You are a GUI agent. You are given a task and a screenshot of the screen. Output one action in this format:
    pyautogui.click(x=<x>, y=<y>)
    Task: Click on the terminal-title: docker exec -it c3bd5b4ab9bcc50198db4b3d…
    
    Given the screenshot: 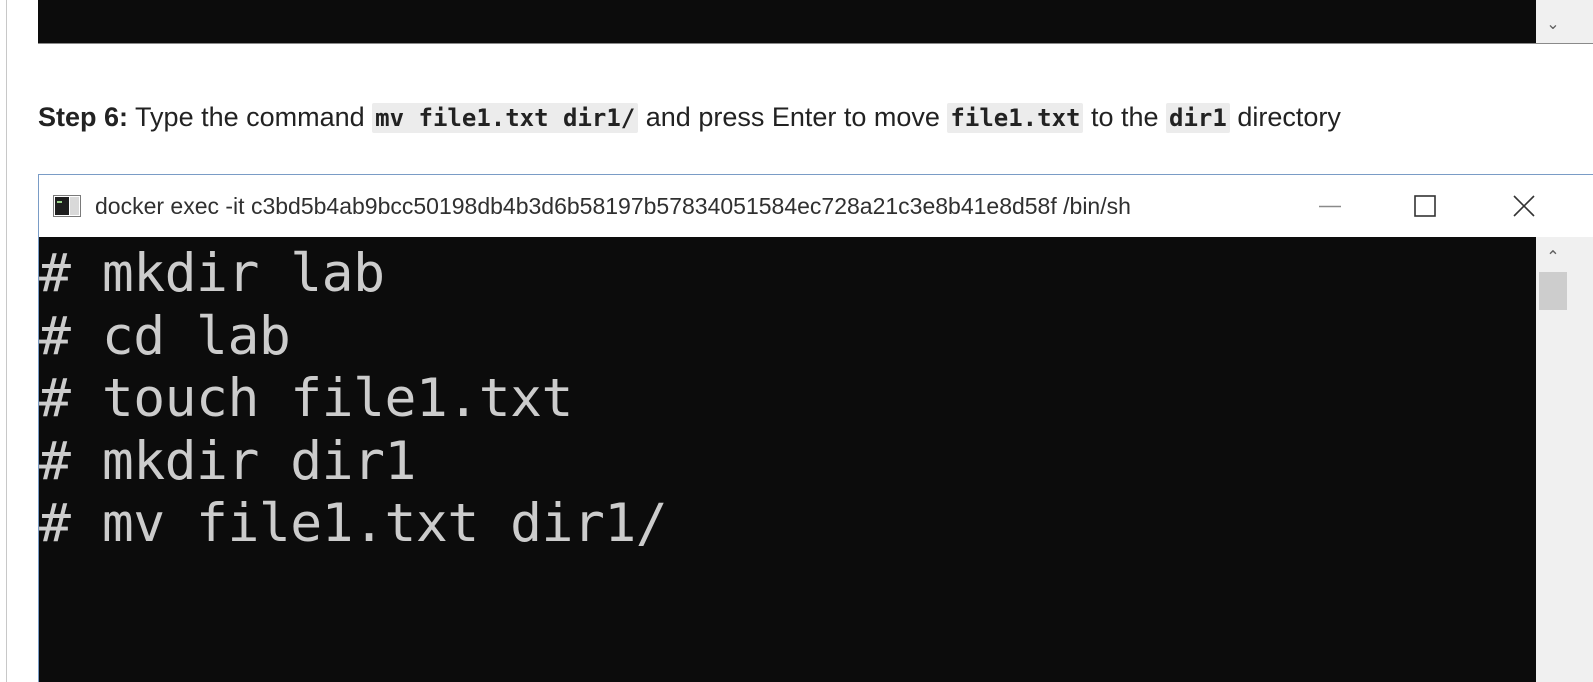 What is the action you would take?
    pyautogui.click(x=613, y=206)
    